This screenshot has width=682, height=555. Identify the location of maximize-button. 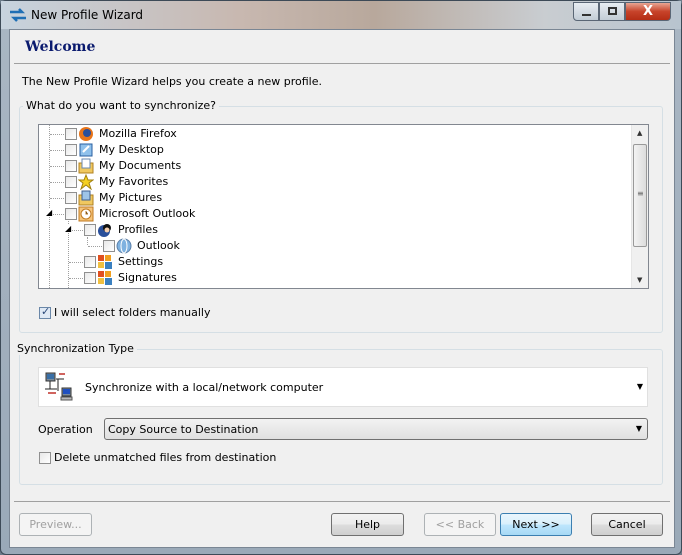
(612, 11).